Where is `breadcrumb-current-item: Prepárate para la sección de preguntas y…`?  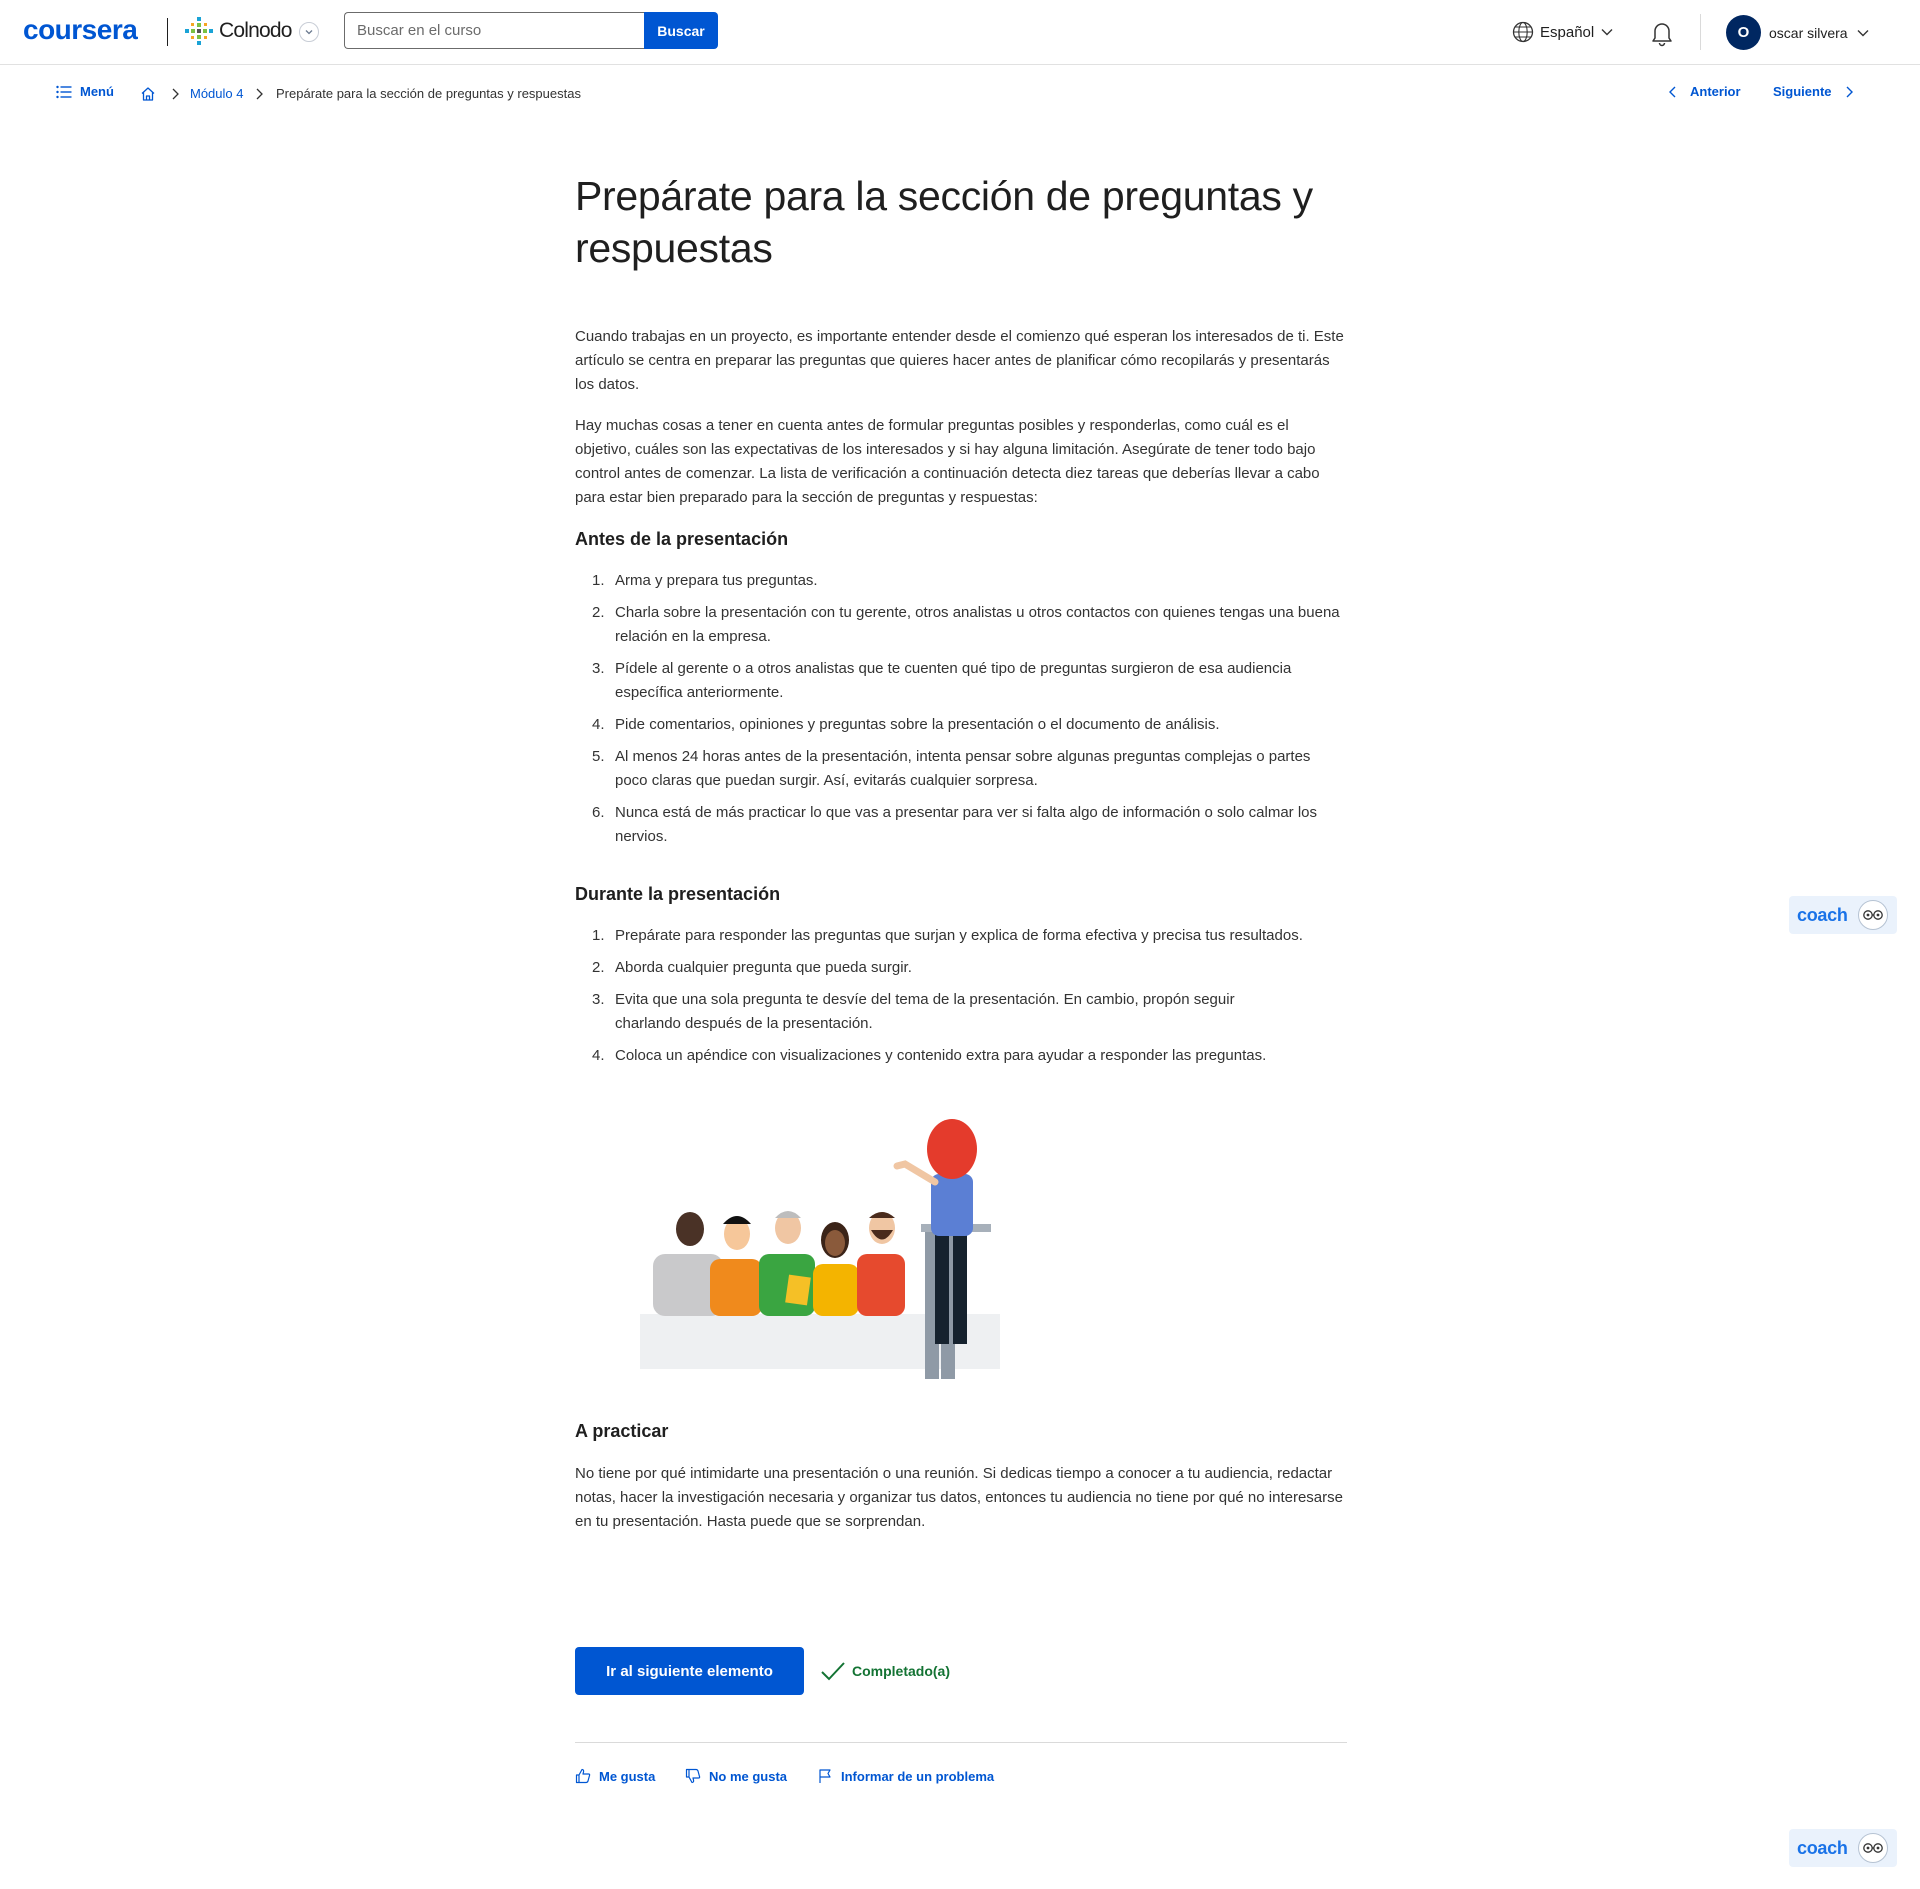
breadcrumb-current-item: Prepárate para la sección de preguntas y… is located at coordinates (428, 93).